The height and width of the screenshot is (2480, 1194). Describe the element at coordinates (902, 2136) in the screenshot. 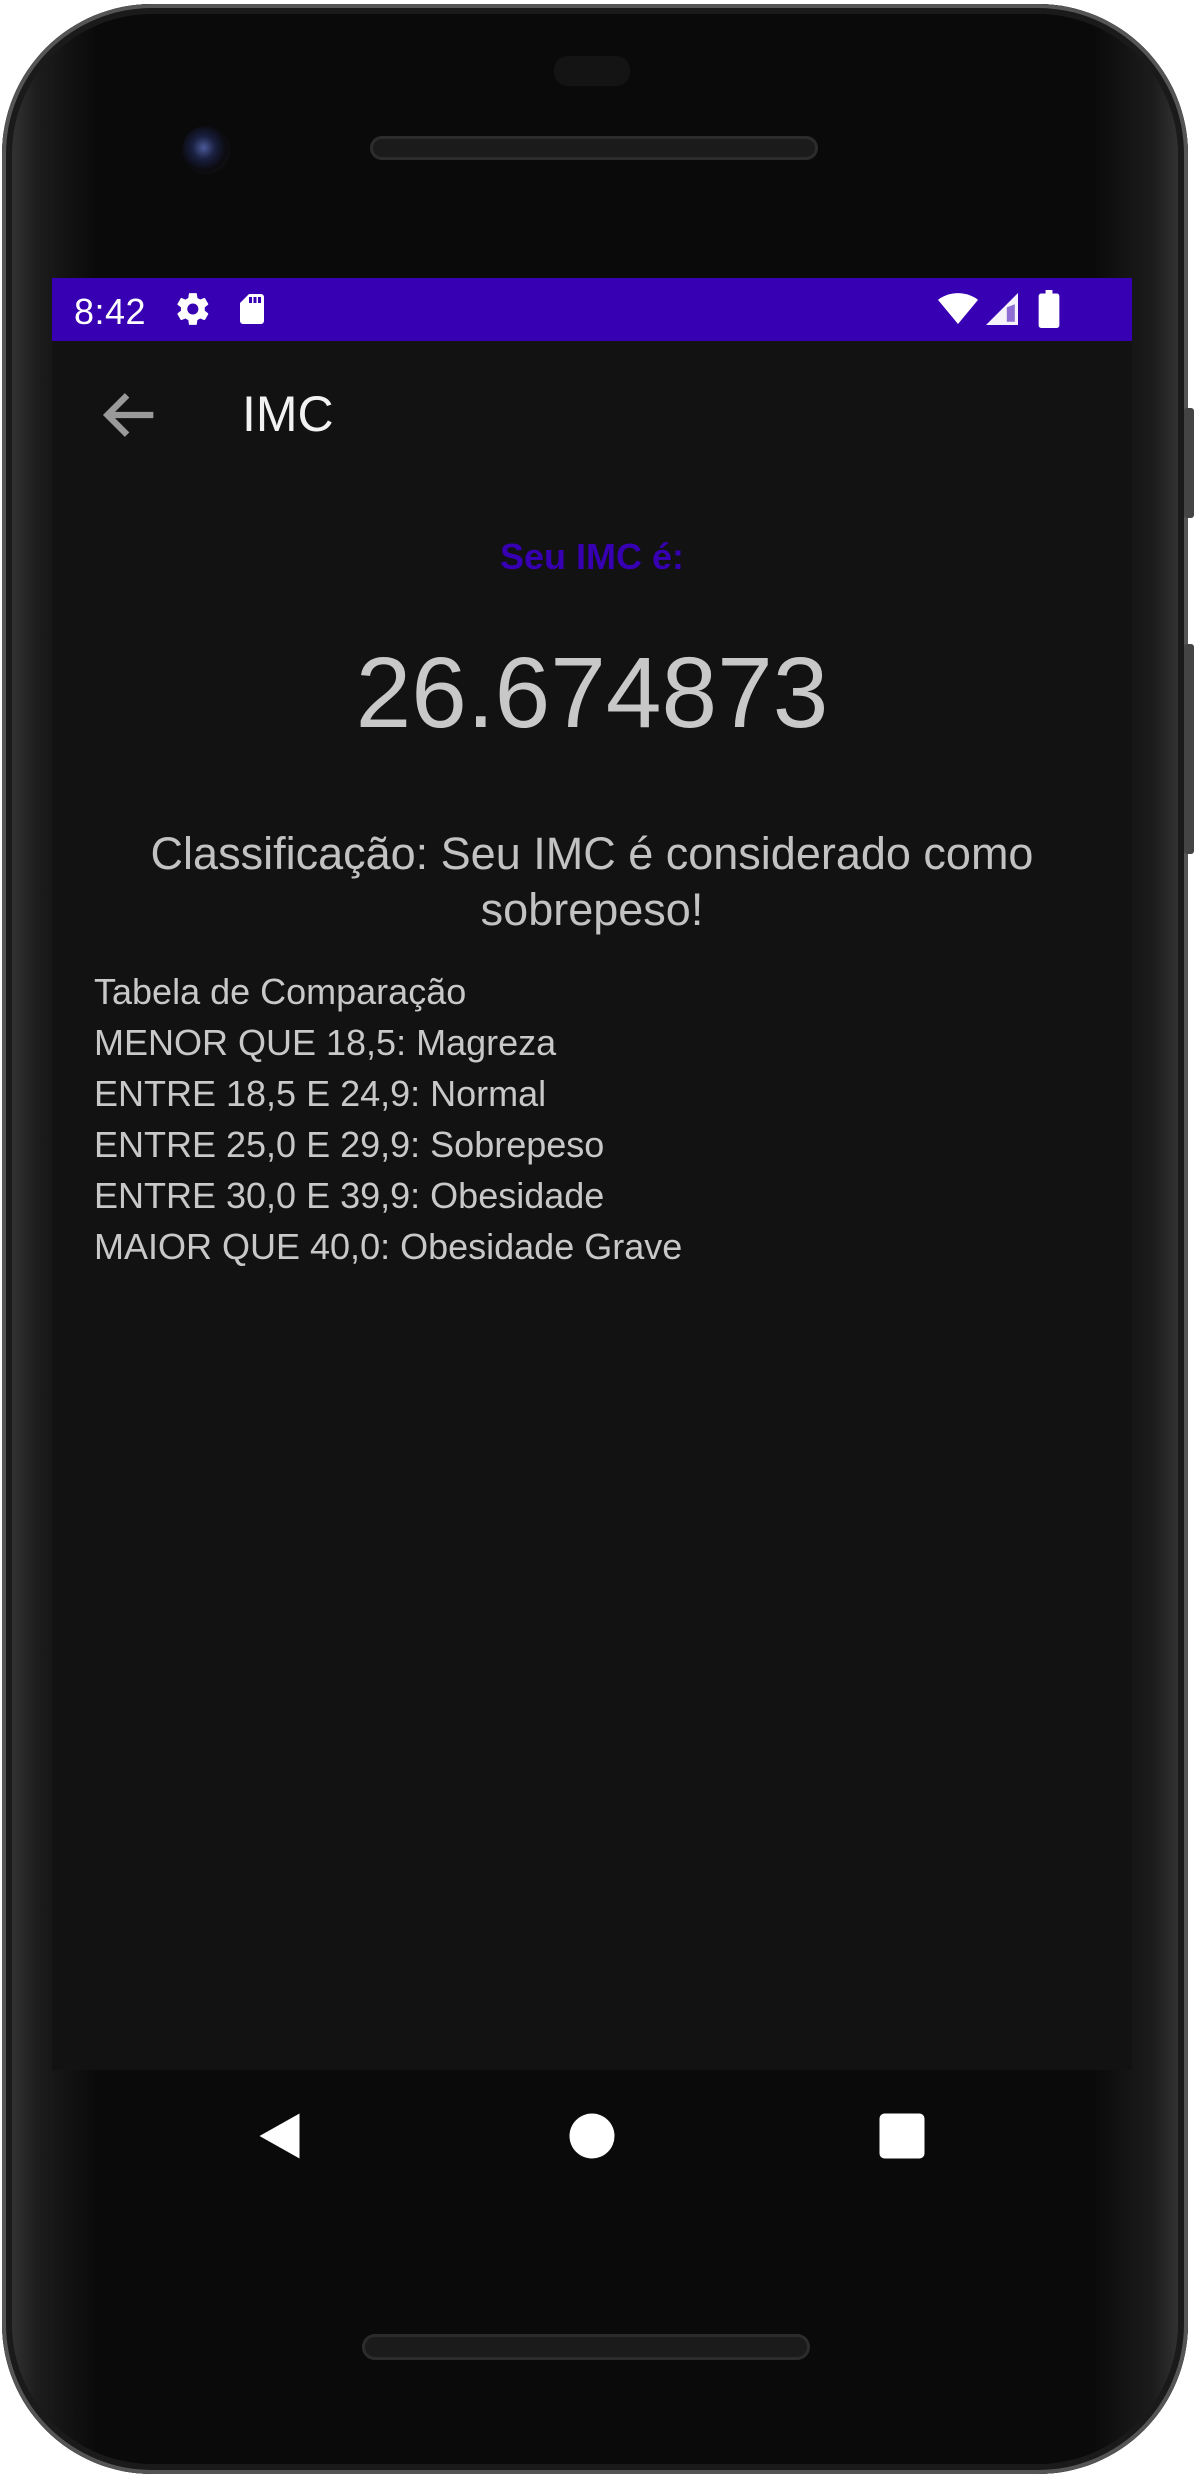

I see `recents-square-icon` at that location.